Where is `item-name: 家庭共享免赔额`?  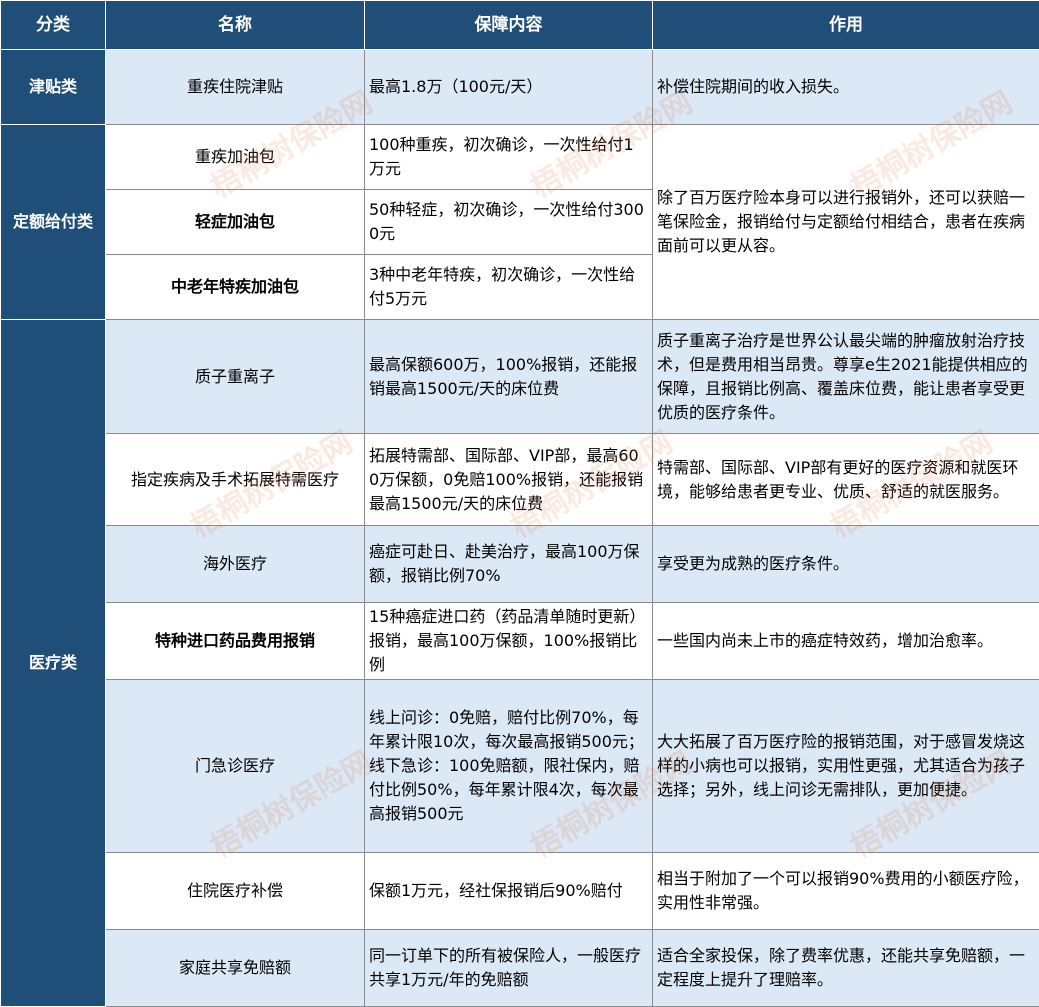
item-name: 家庭共享免赔额 is located at coordinates (235, 968).